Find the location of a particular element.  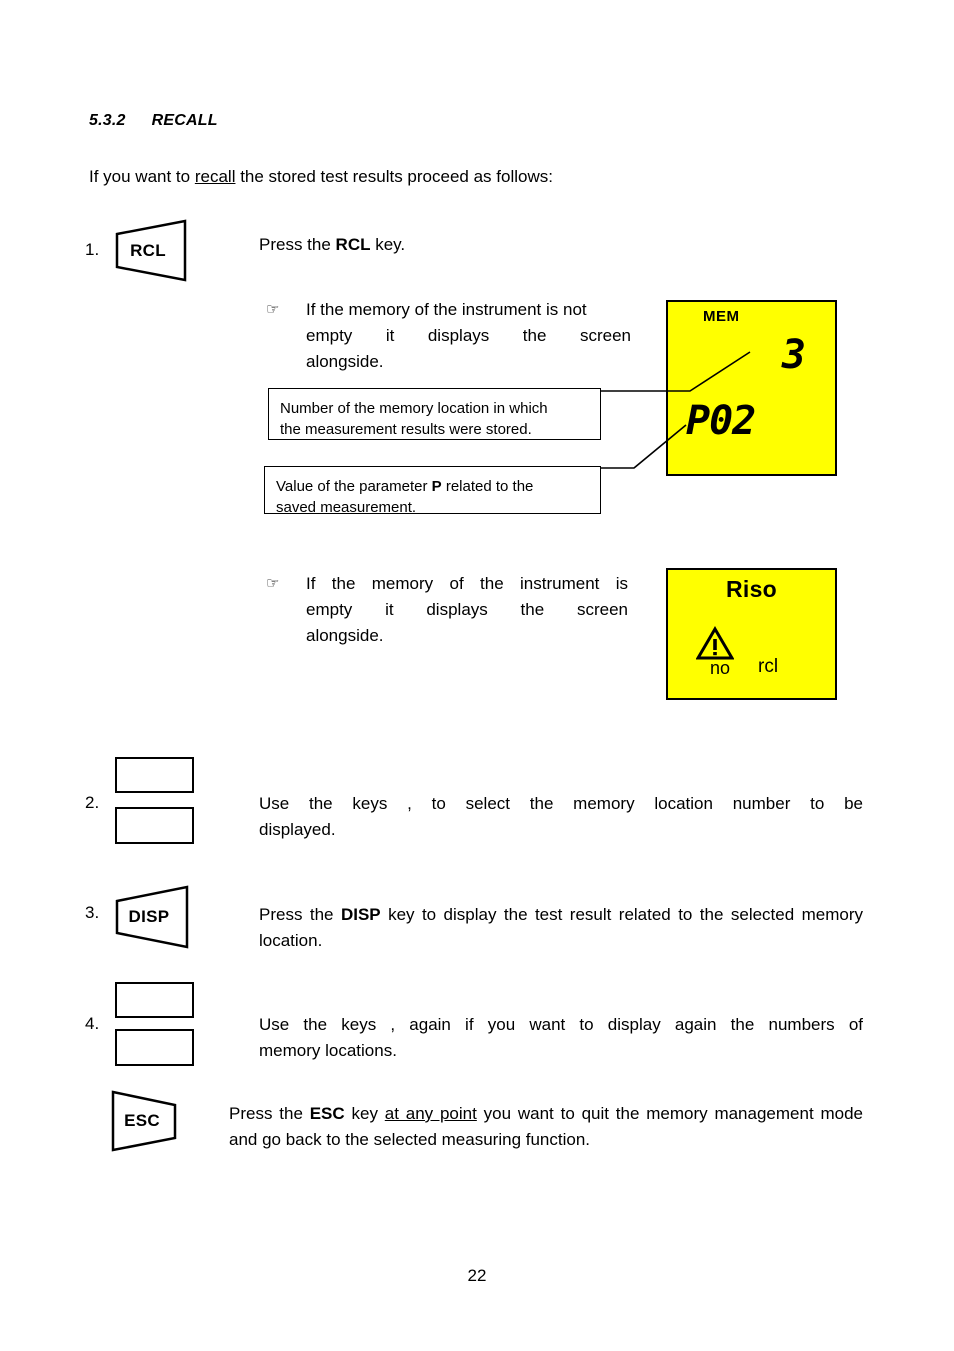

section-number: 5.3.2 is located at coordinates (107, 120).